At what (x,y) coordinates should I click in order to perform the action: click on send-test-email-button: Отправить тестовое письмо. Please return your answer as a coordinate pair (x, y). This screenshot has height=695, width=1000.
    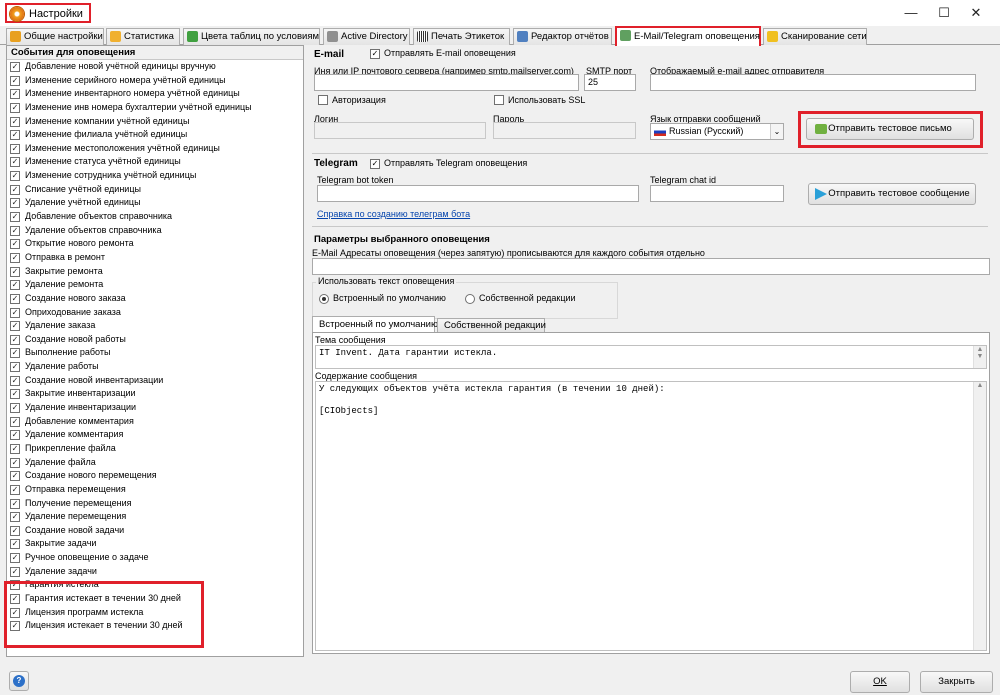
    Looking at the image, I should click on (890, 129).